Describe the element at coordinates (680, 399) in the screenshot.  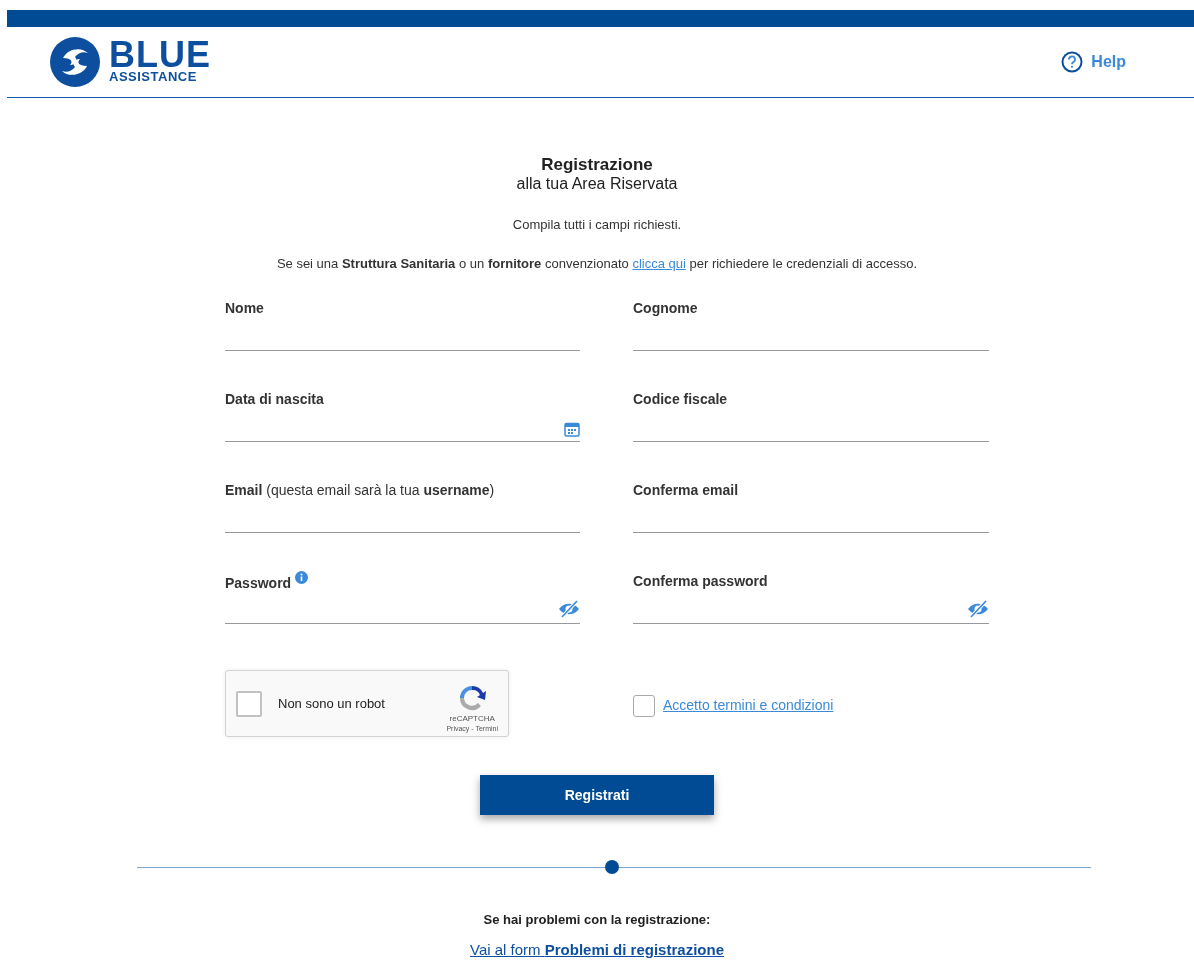
I see `field-label: Codice fiscale` at that location.